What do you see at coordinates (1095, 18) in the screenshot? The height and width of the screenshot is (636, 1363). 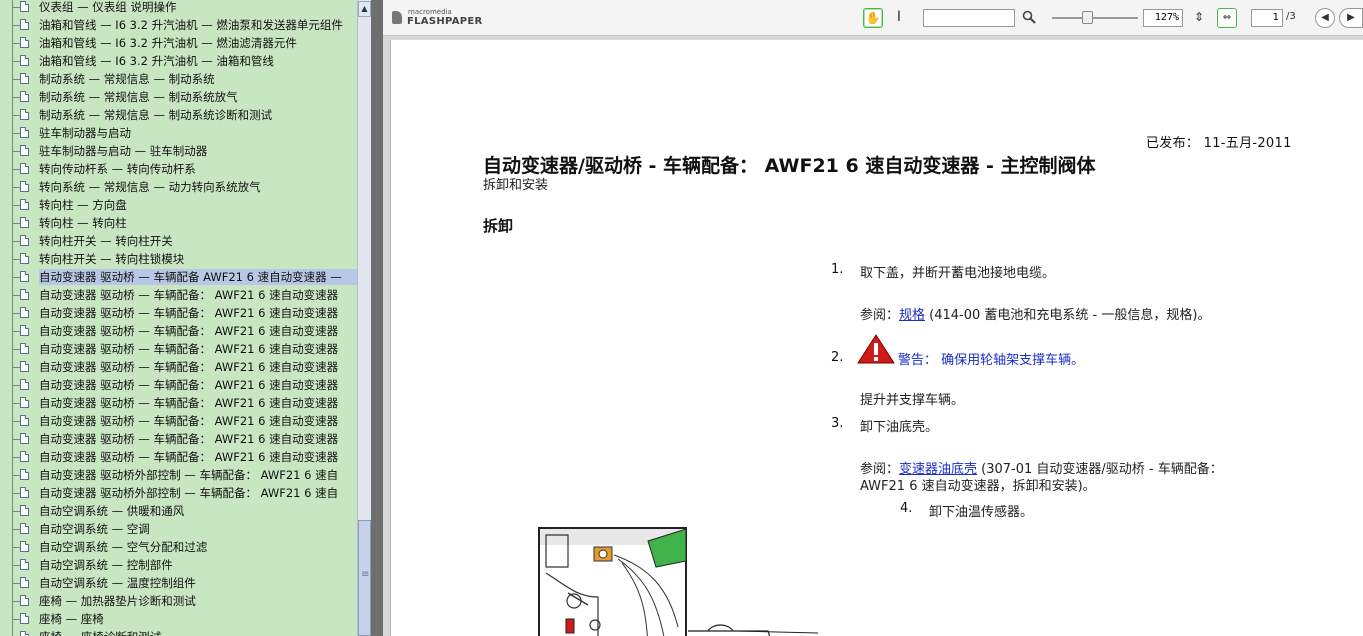 I see `zoom-slider-track` at bounding box center [1095, 18].